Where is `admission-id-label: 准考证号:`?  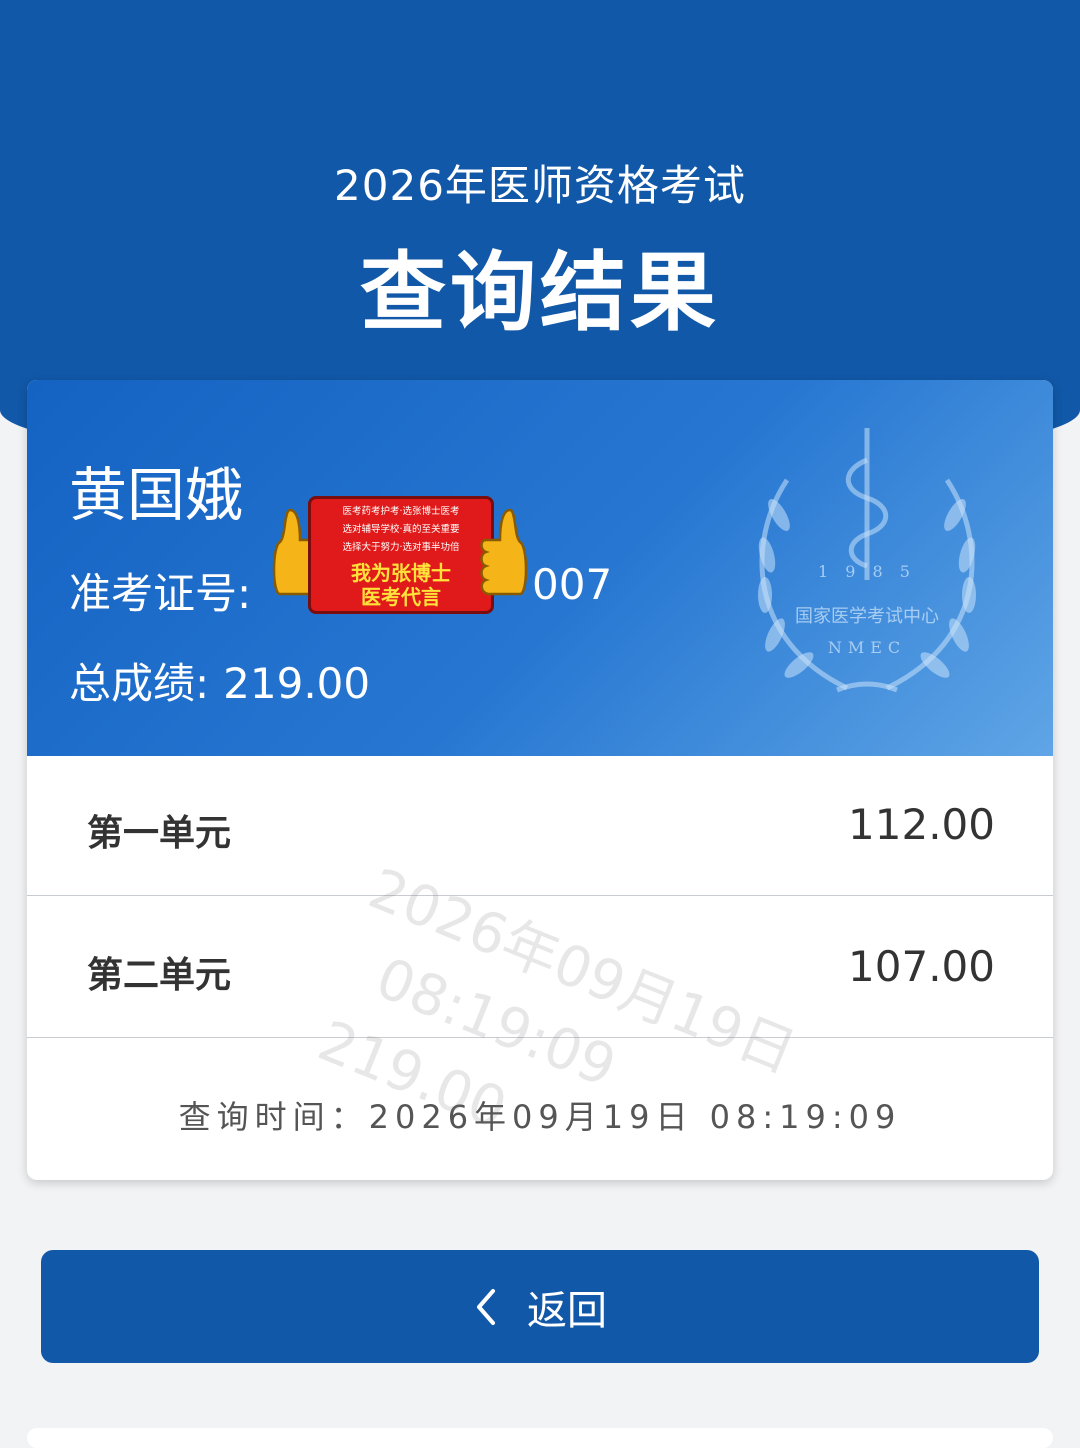 admission-id-label: 准考证号: is located at coordinates (160, 593).